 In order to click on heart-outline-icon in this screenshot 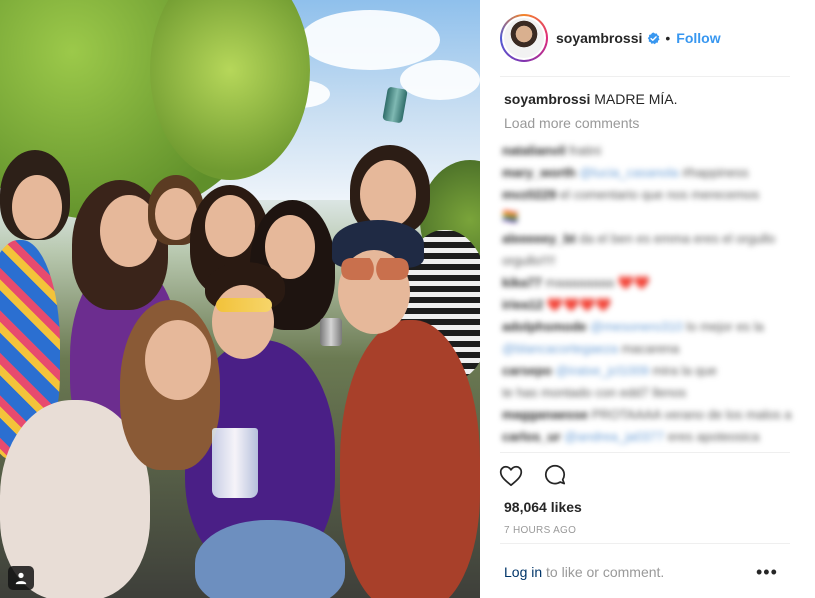, I will do `click(511, 476)`.